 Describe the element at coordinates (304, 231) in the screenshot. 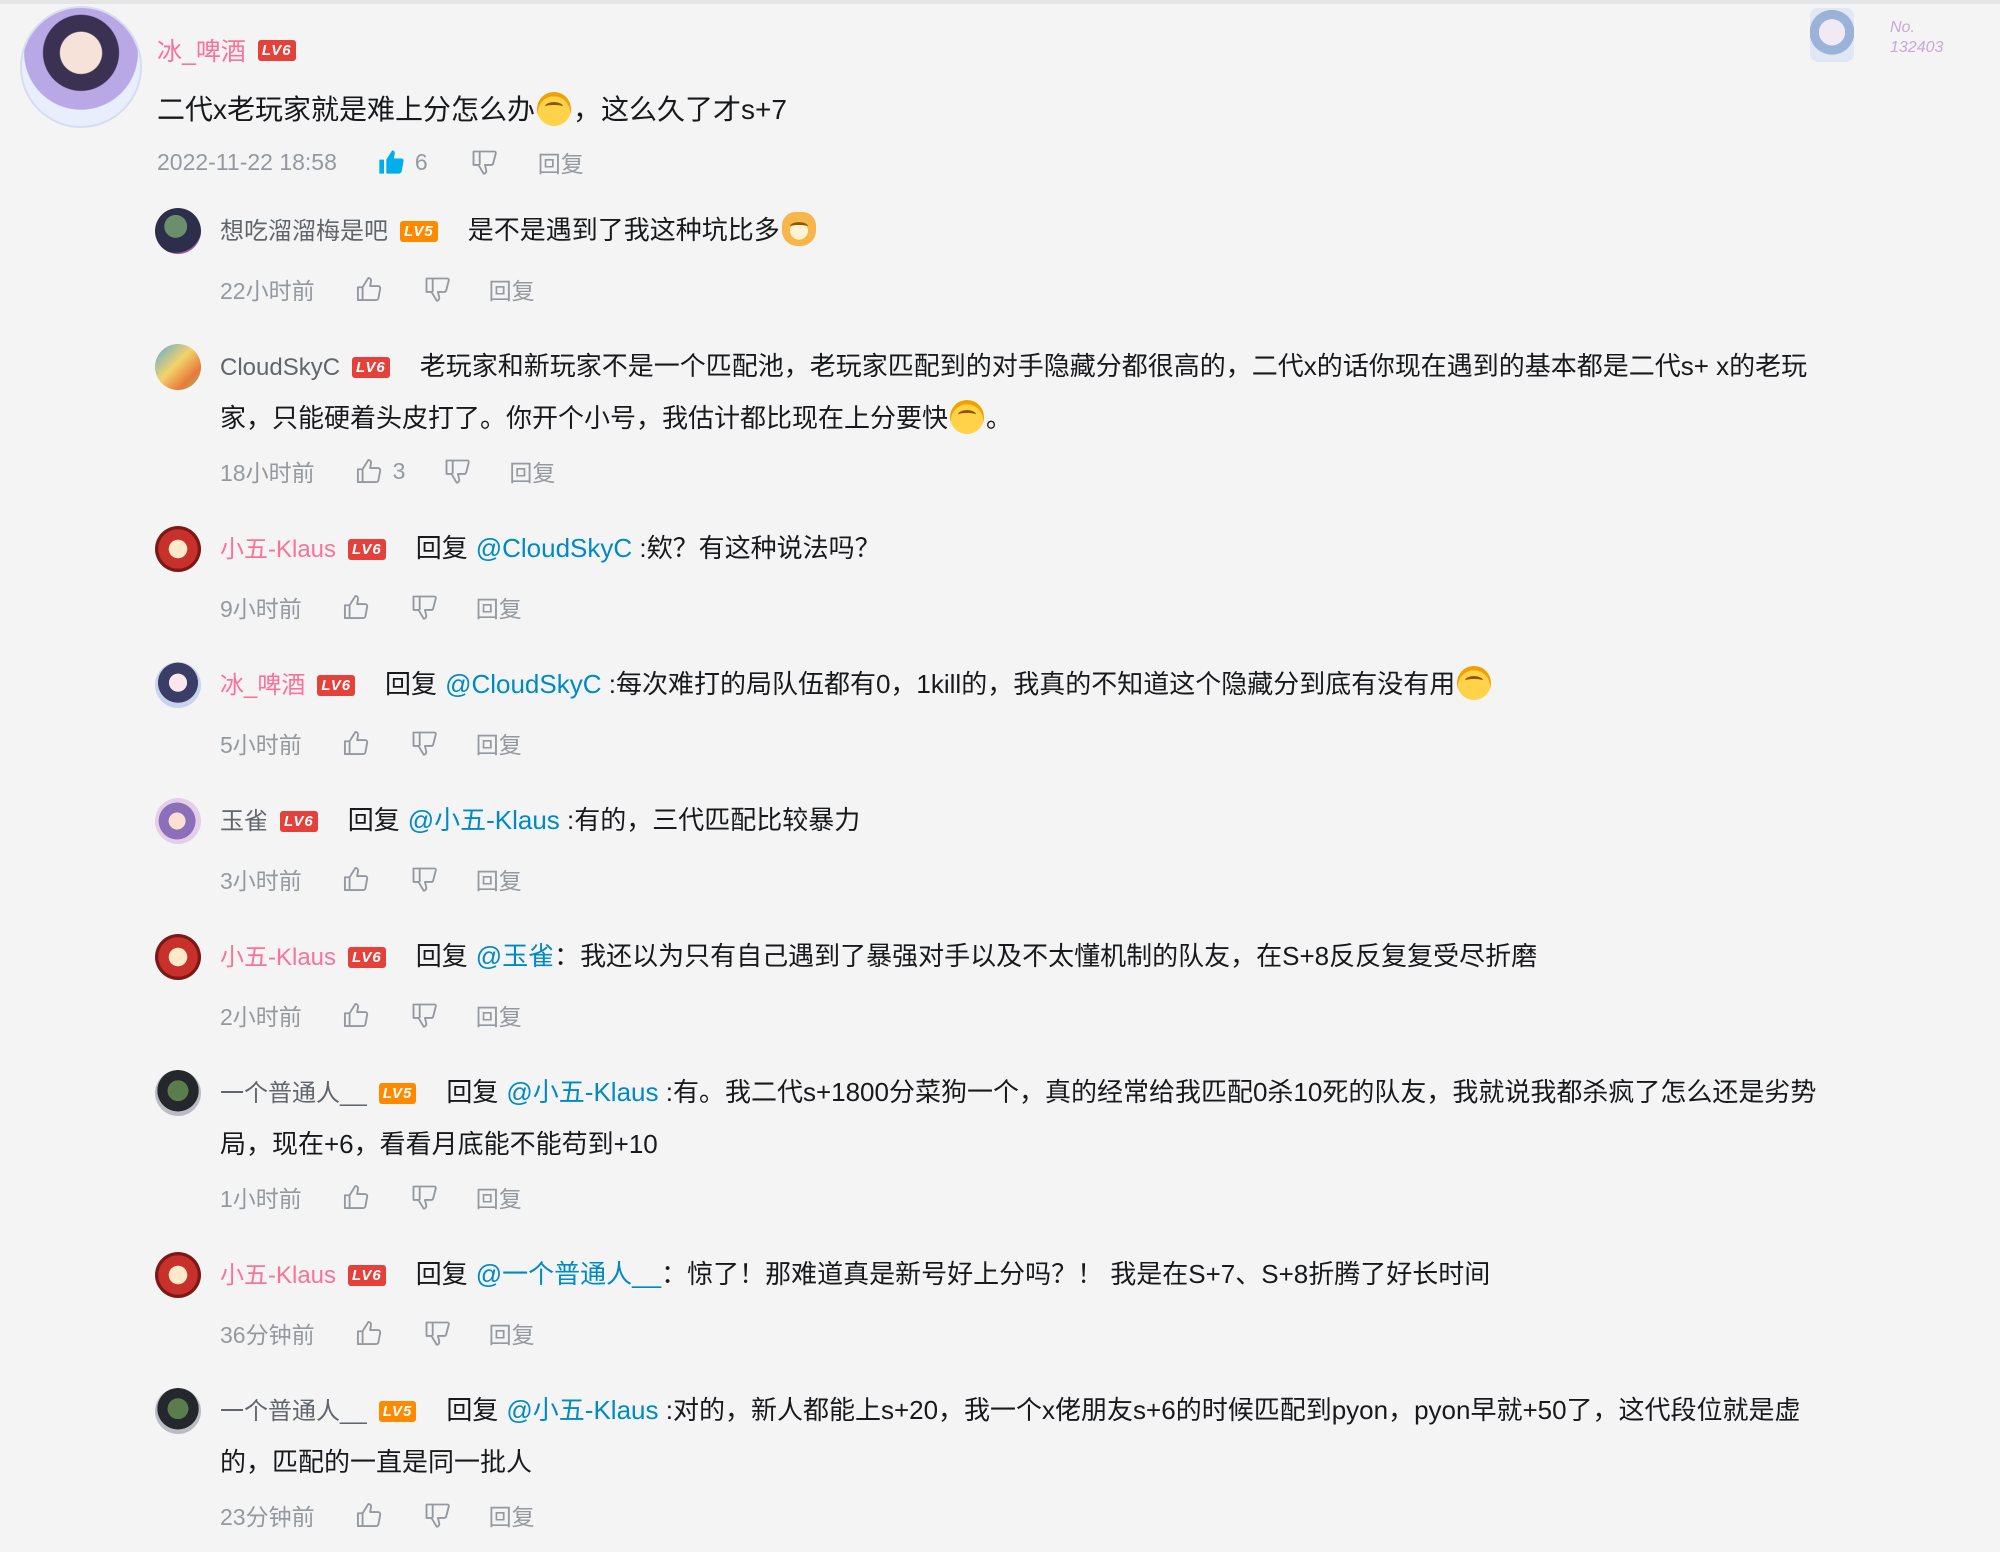

I see `username: 想吃溜溜梅是吧` at that location.